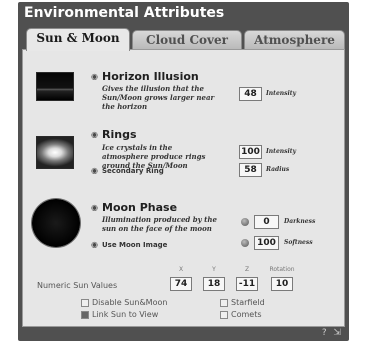 The image size is (368, 345). I want to click on moon-phase-toggle: ◉, so click(94, 208).